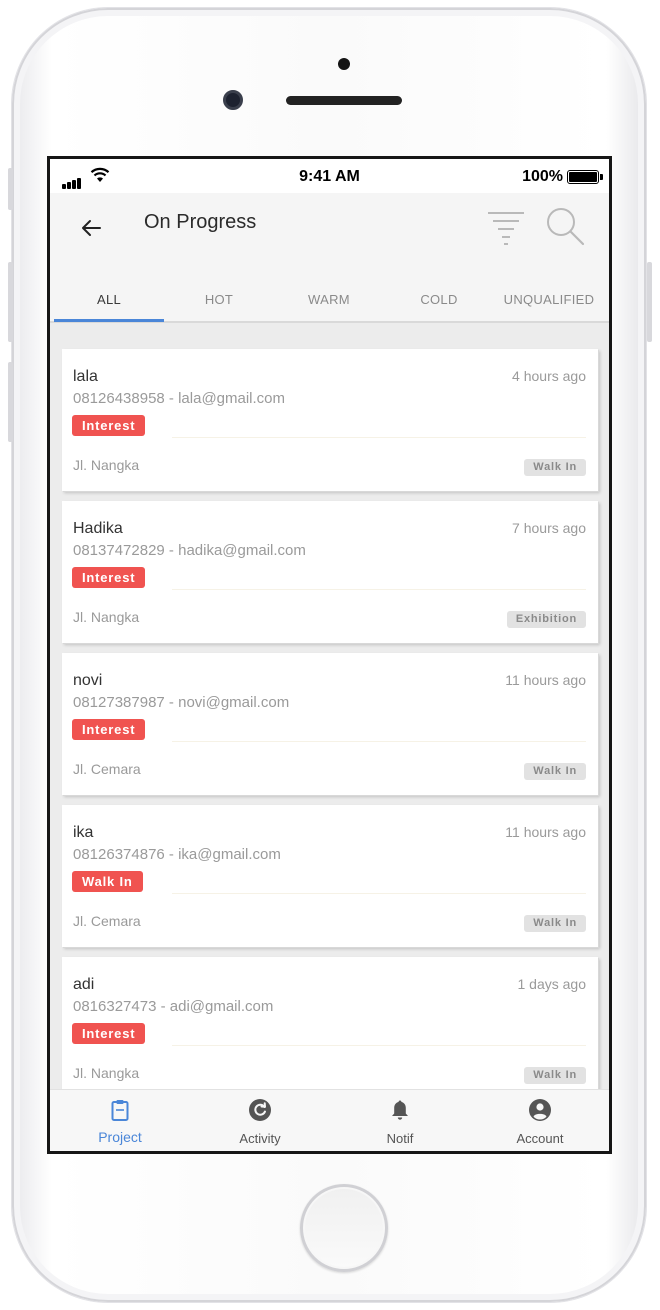 This screenshot has width=660, height=1310. What do you see at coordinates (91, 228) in the screenshot?
I see `back-arrow-icon` at bounding box center [91, 228].